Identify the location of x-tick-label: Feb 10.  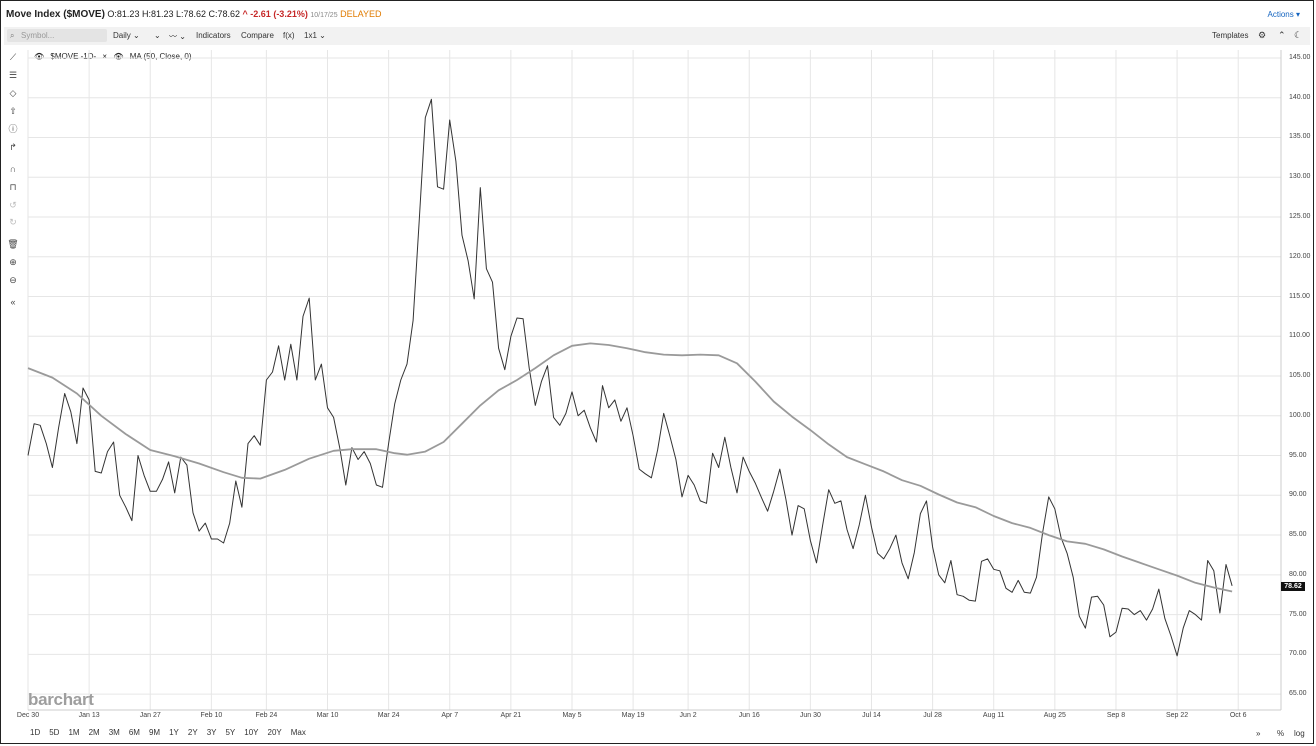
(211, 715).